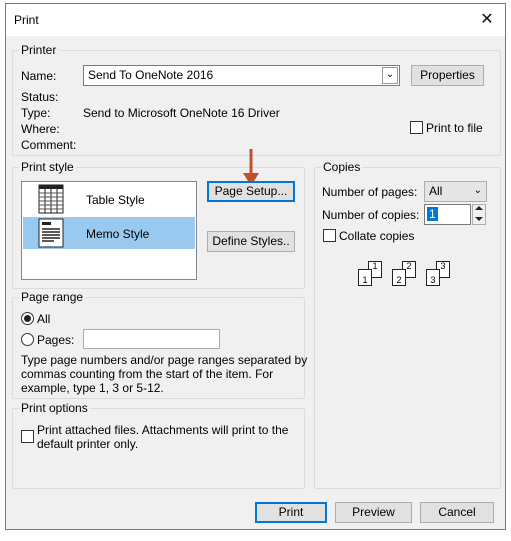  Describe the element at coordinates (54, 408) in the screenshot. I see `print-options-group-label: Print options` at that location.